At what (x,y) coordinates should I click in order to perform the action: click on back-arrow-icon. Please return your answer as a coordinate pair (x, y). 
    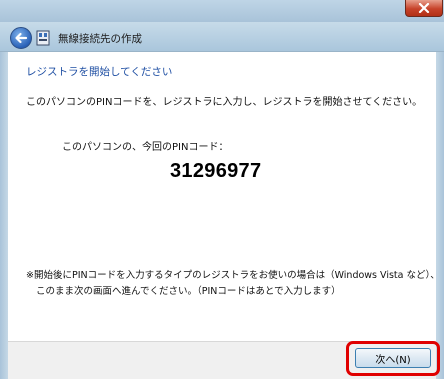
    Looking at the image, I should click on (21, 38).